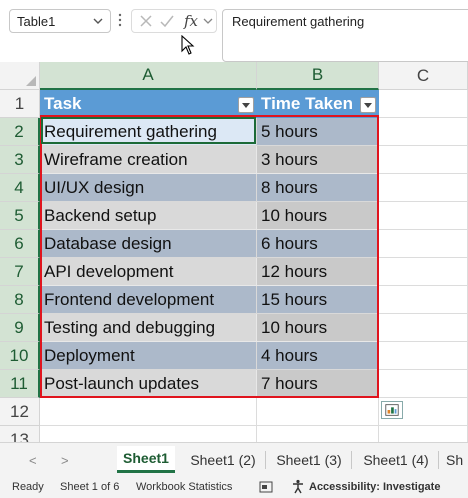 This screenshot has height=498, width=468. Describe the element at coordinates (298, 486) in the screenshot. I see `accessibility-icon` at that location.